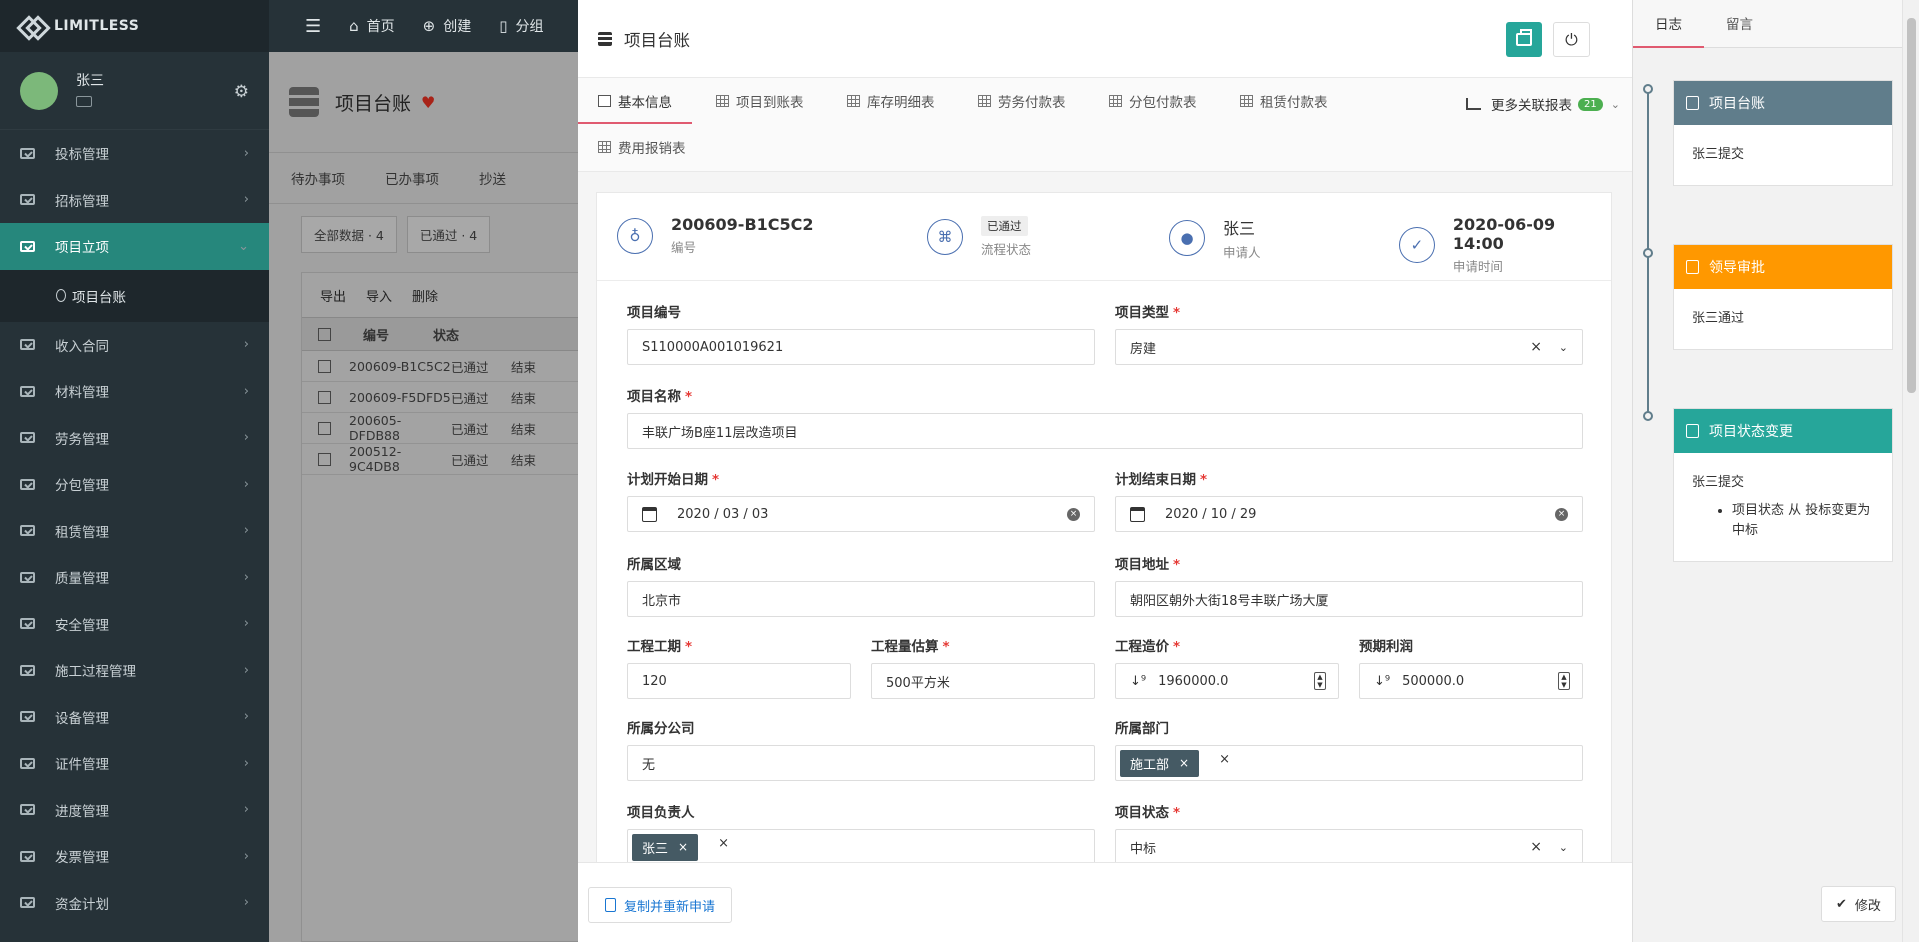 This screenshot has height=942, width=1919. What do you see at coordinates (861, 763) in the screenshot?
I see `branch-input: 无` at bounding box center [861, 763].